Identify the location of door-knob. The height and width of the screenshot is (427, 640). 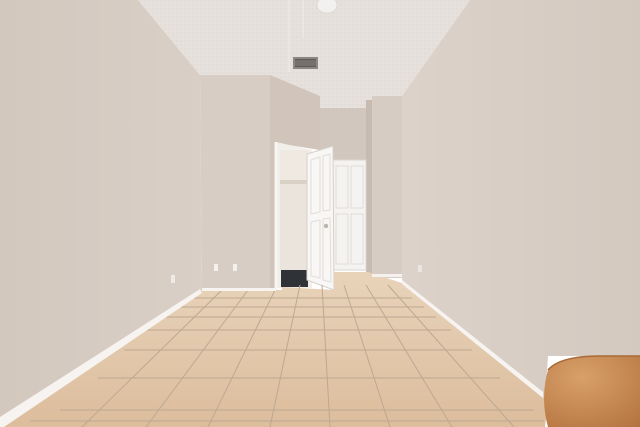
(326, 226).